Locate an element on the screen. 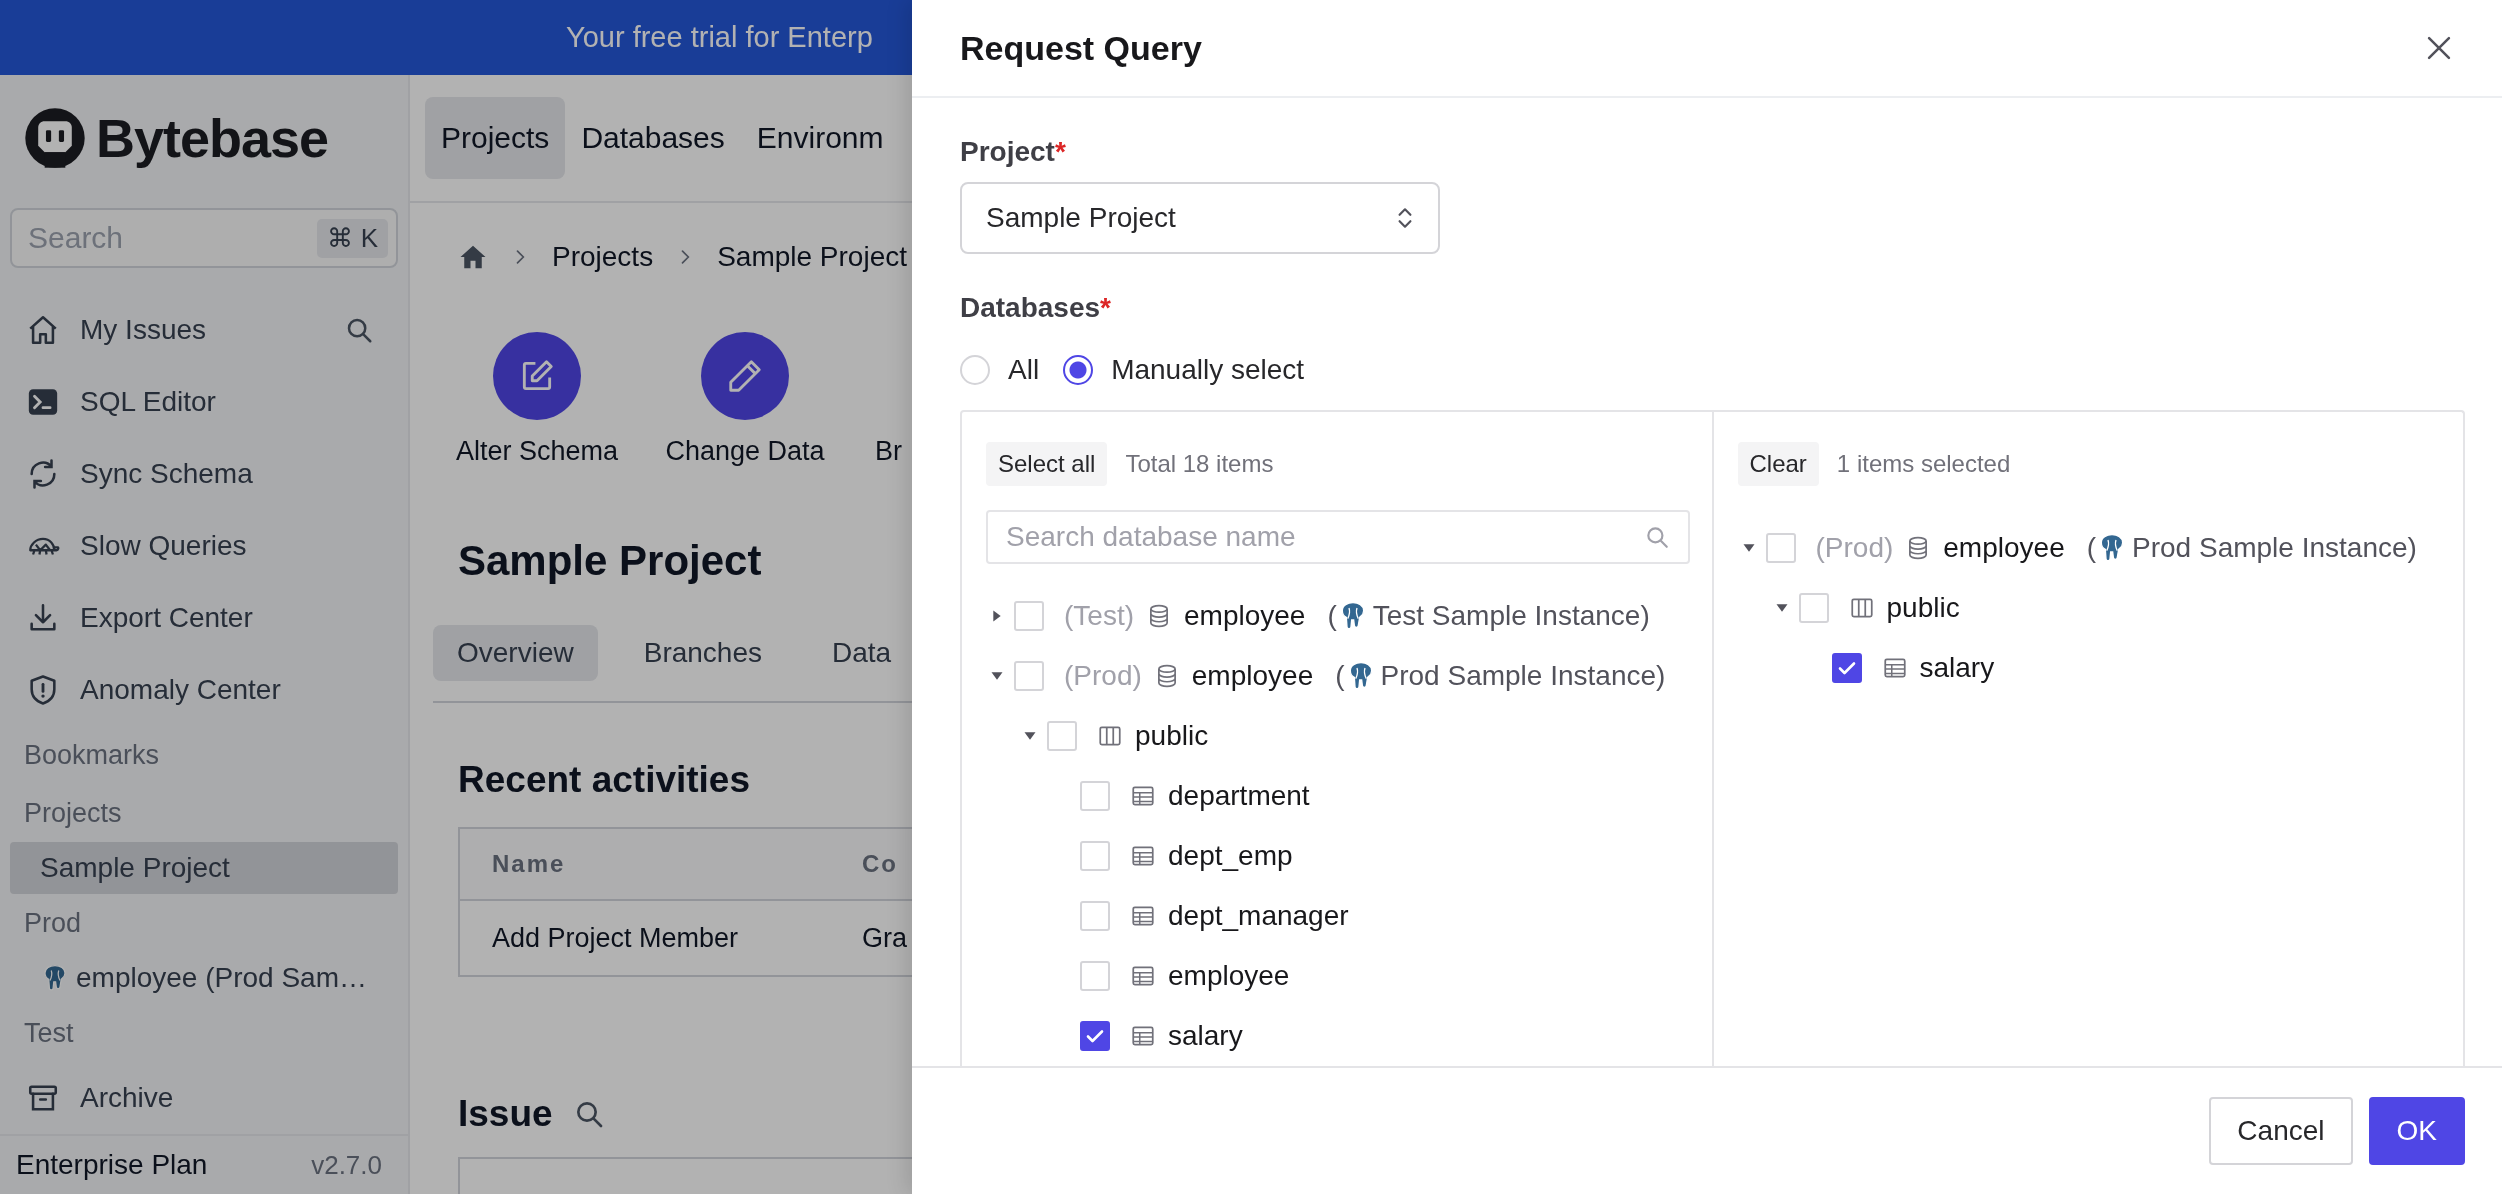  sidebar-item: Slow Queries is located at coordinates (204, 546).